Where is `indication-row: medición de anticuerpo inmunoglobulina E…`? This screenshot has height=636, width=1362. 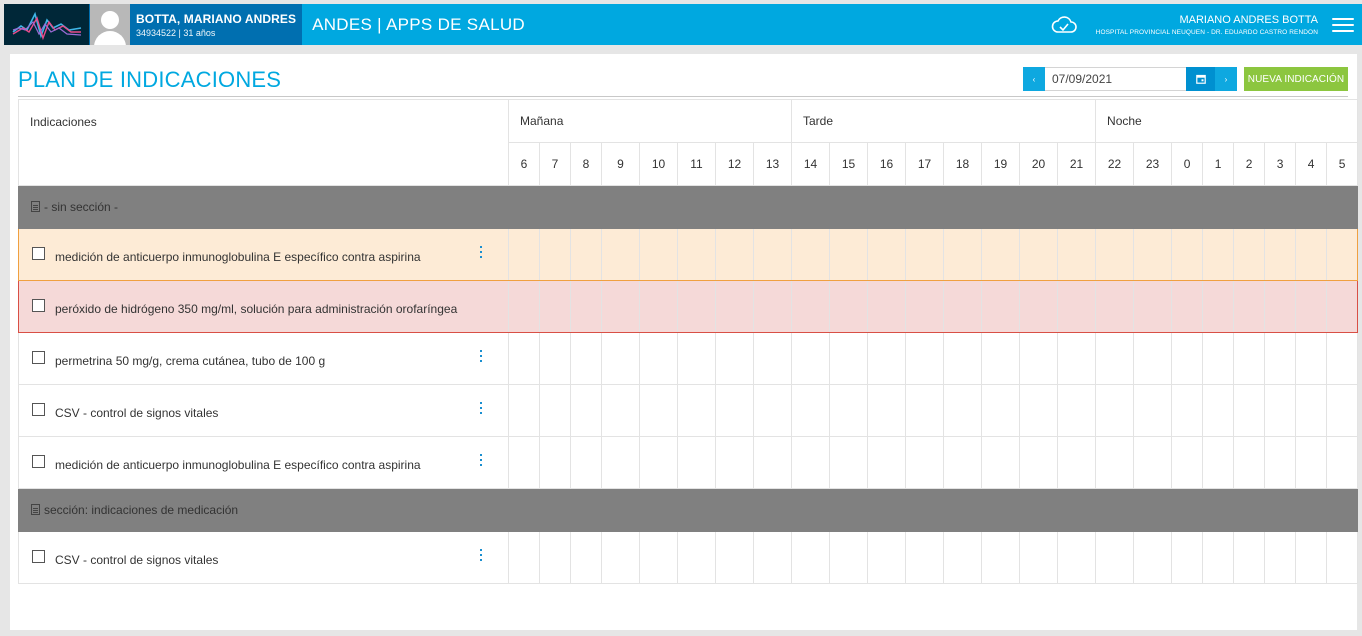 indication-row: medición de anticuerpo inmunoglobulina E… is located at coordinates (688, 254).